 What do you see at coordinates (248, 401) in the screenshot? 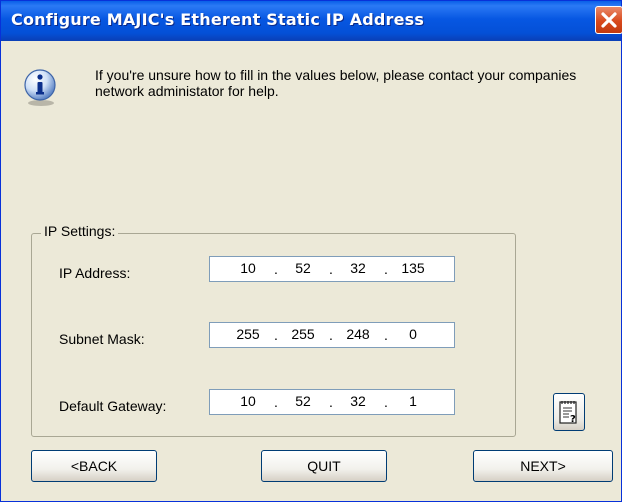
I see `gateway-octet-1: 10` at bounding box center [248, 401].